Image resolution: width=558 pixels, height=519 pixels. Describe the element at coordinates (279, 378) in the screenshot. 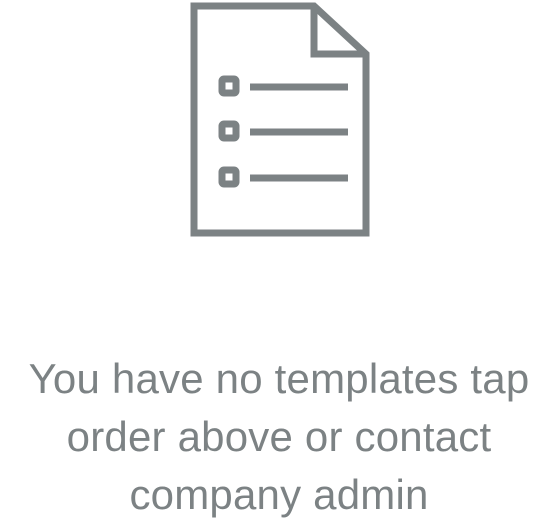

I see `empty-message-line-1: You have no templates tap` at that location.